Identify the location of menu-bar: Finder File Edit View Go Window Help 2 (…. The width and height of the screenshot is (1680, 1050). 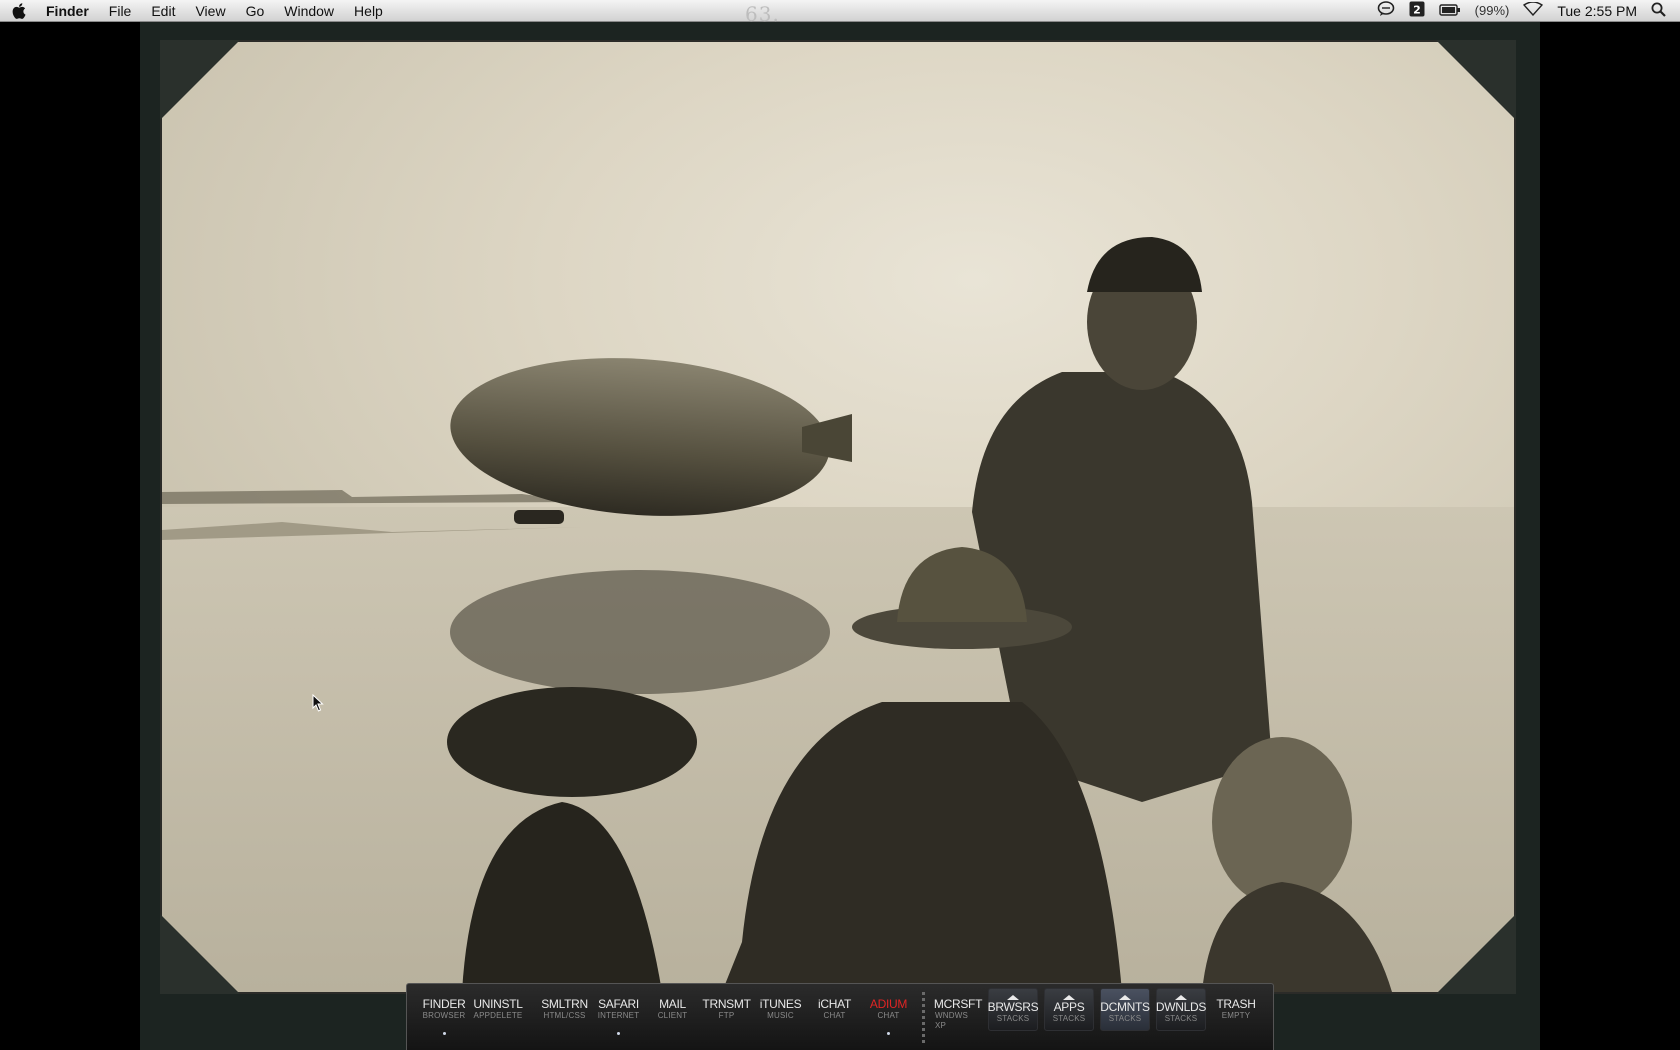
(840, 11).